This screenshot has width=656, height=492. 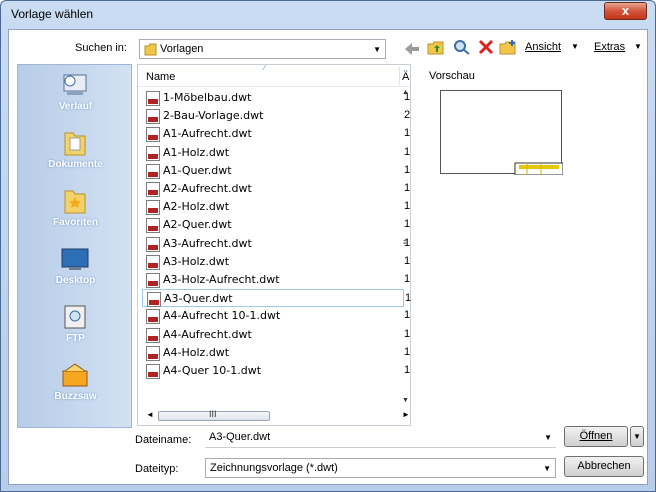 I want to click on open-button: Öffnen, so click(x=596, y=436).